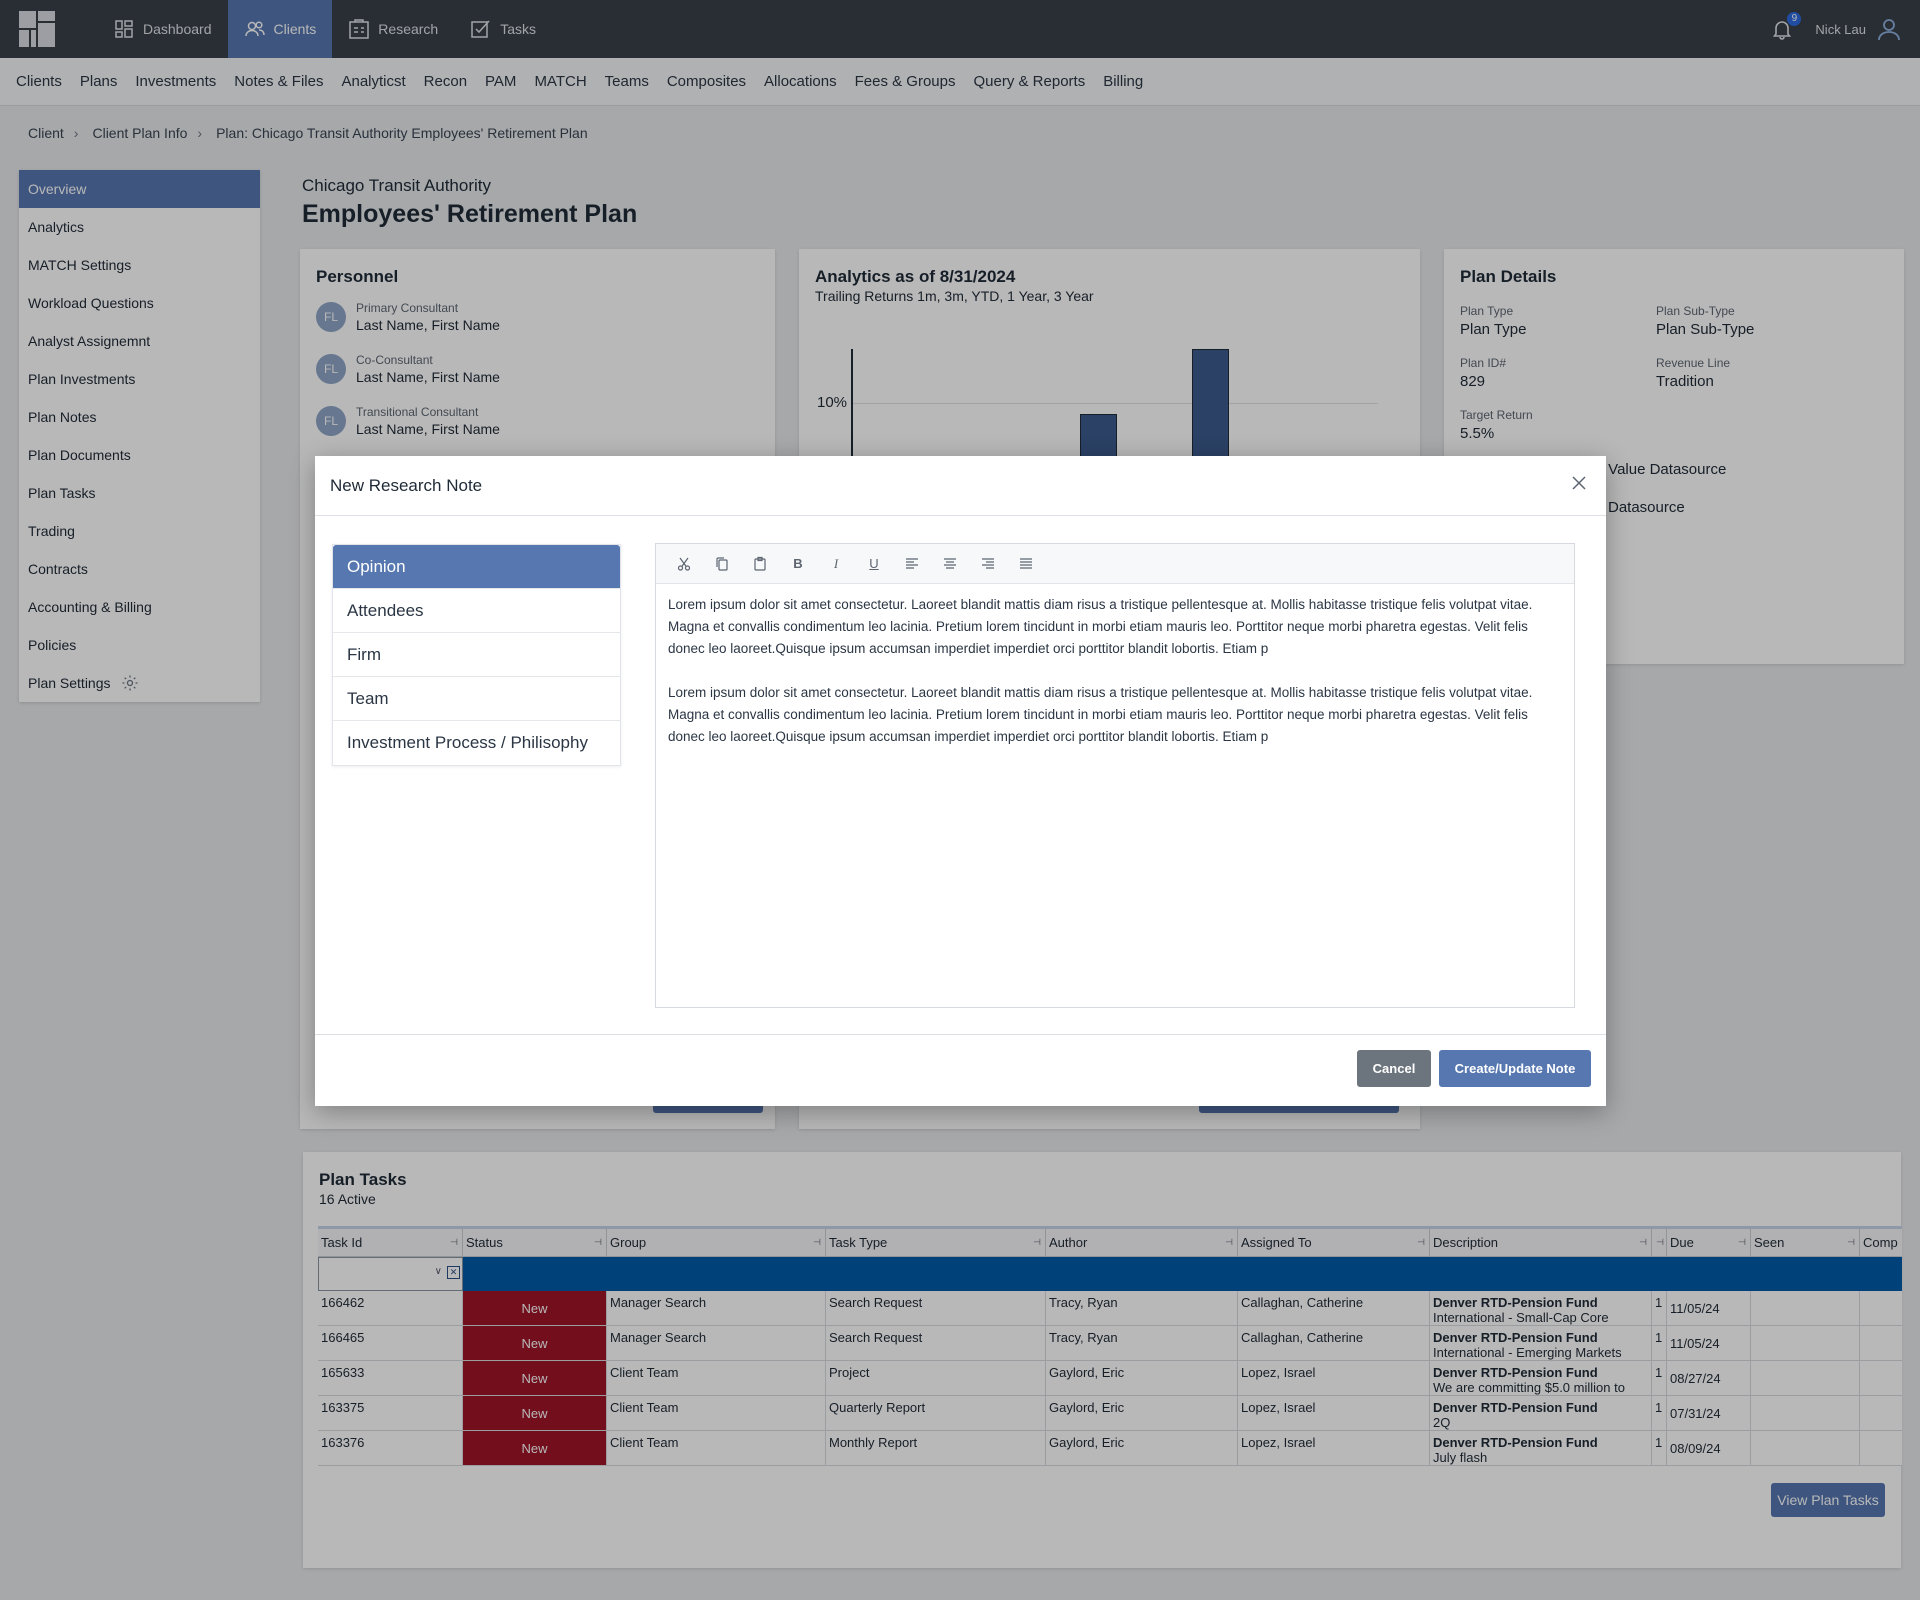 The image size is (1920, 1600). What do you see at coordinates (960, 1070) in the screenshot?
I see `modal-footer: Cancel Create/Update Note` at bounding box center [960, 1070].